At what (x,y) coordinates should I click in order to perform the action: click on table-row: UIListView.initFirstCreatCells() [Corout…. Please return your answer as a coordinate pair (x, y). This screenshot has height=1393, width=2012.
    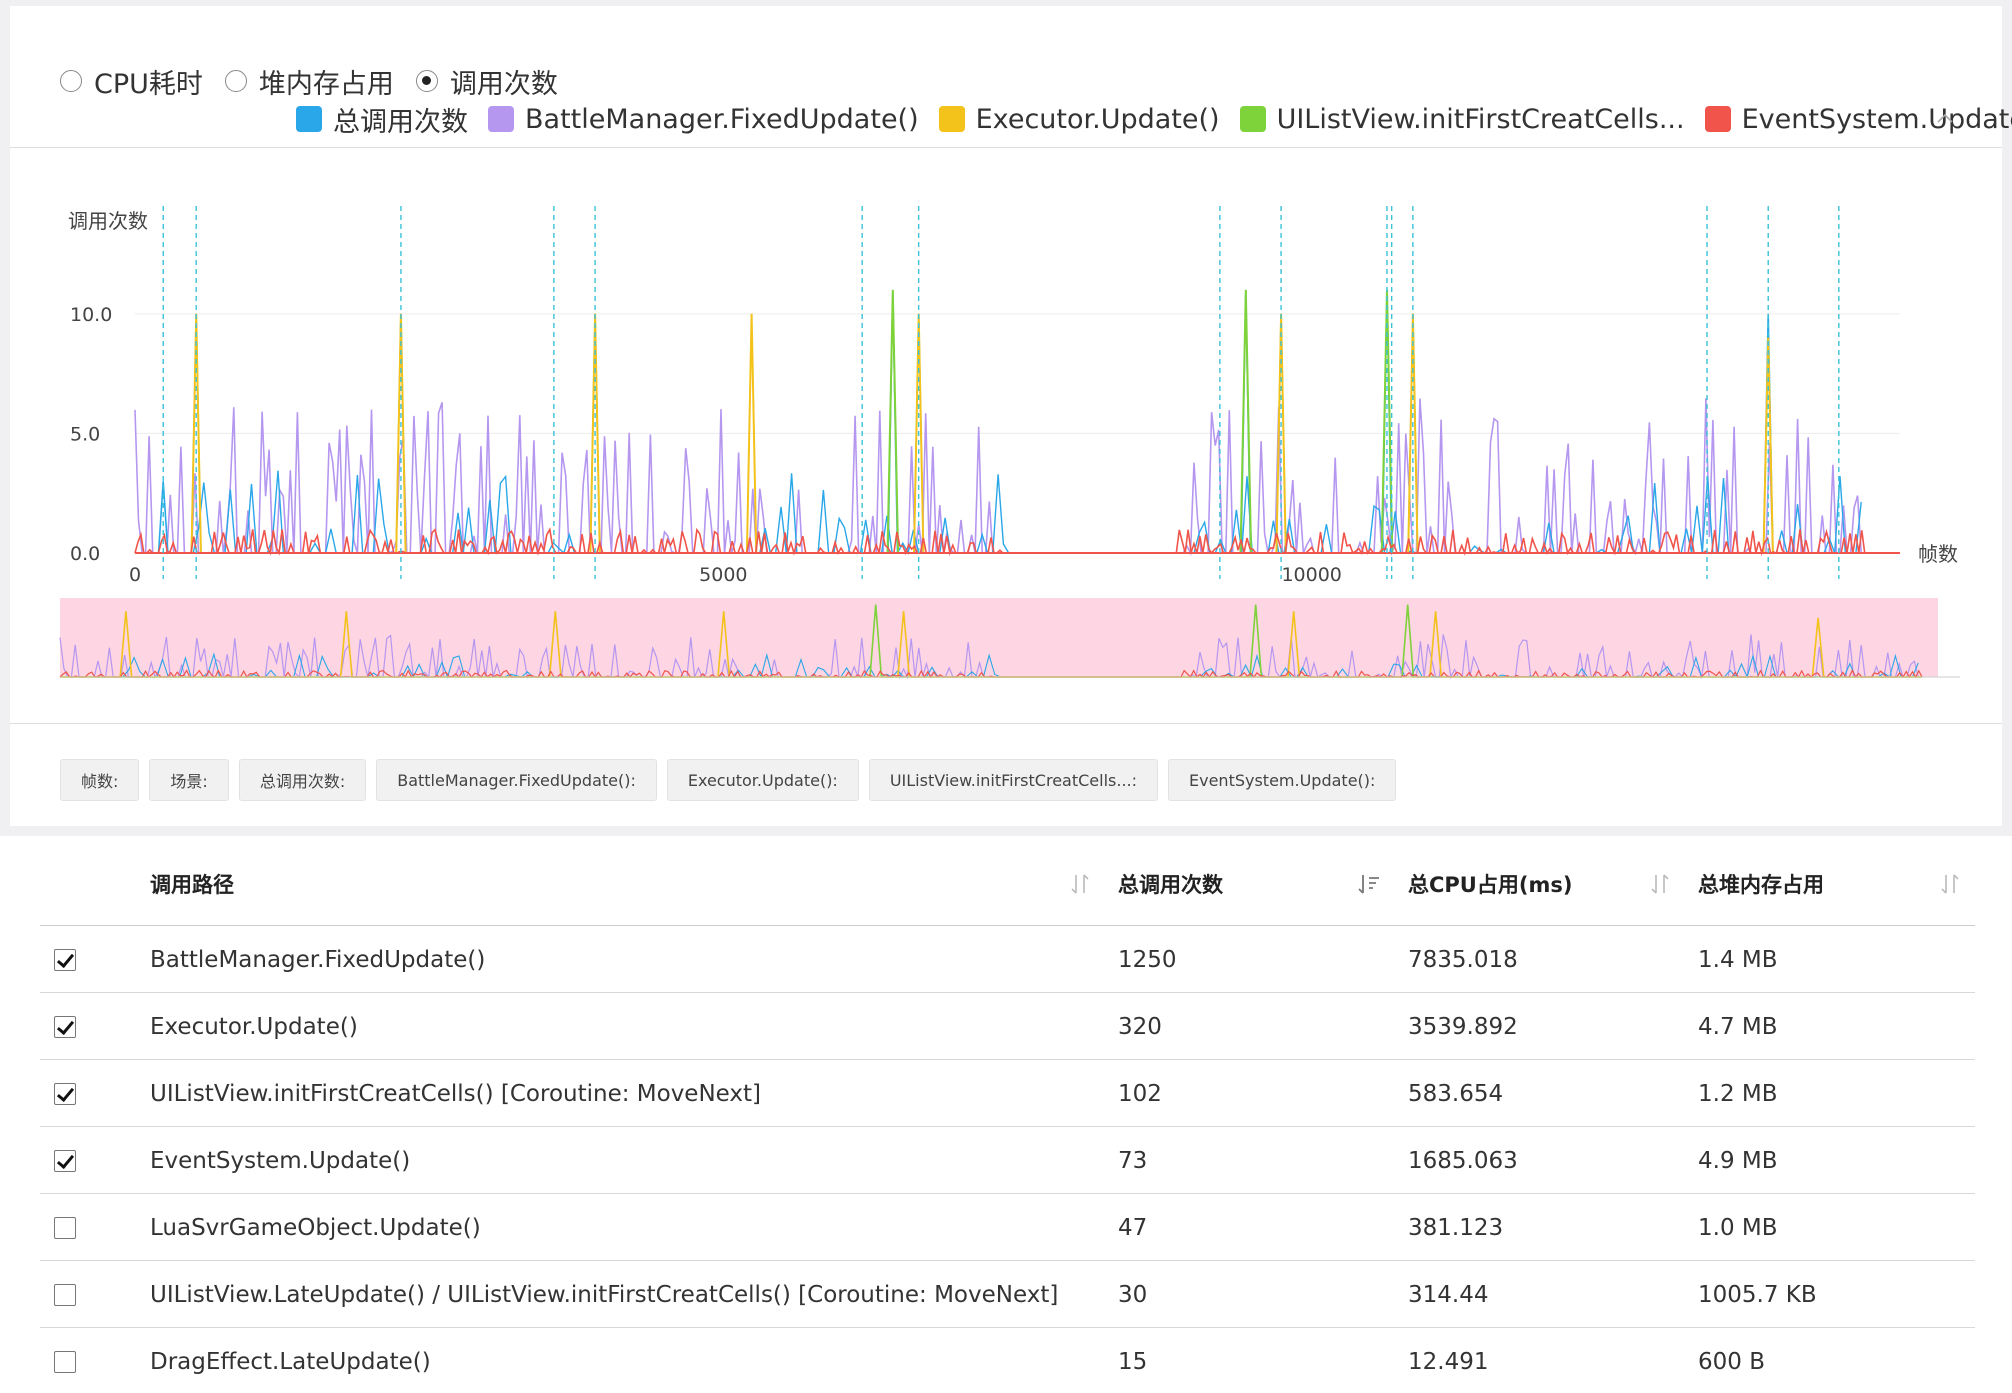
    Looking at the image, I should click on (1007, 1093).